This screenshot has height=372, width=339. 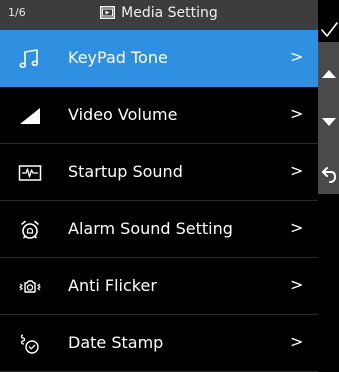 I want to click on menu-item-label: Video Volume, so click(x=123, y=114).